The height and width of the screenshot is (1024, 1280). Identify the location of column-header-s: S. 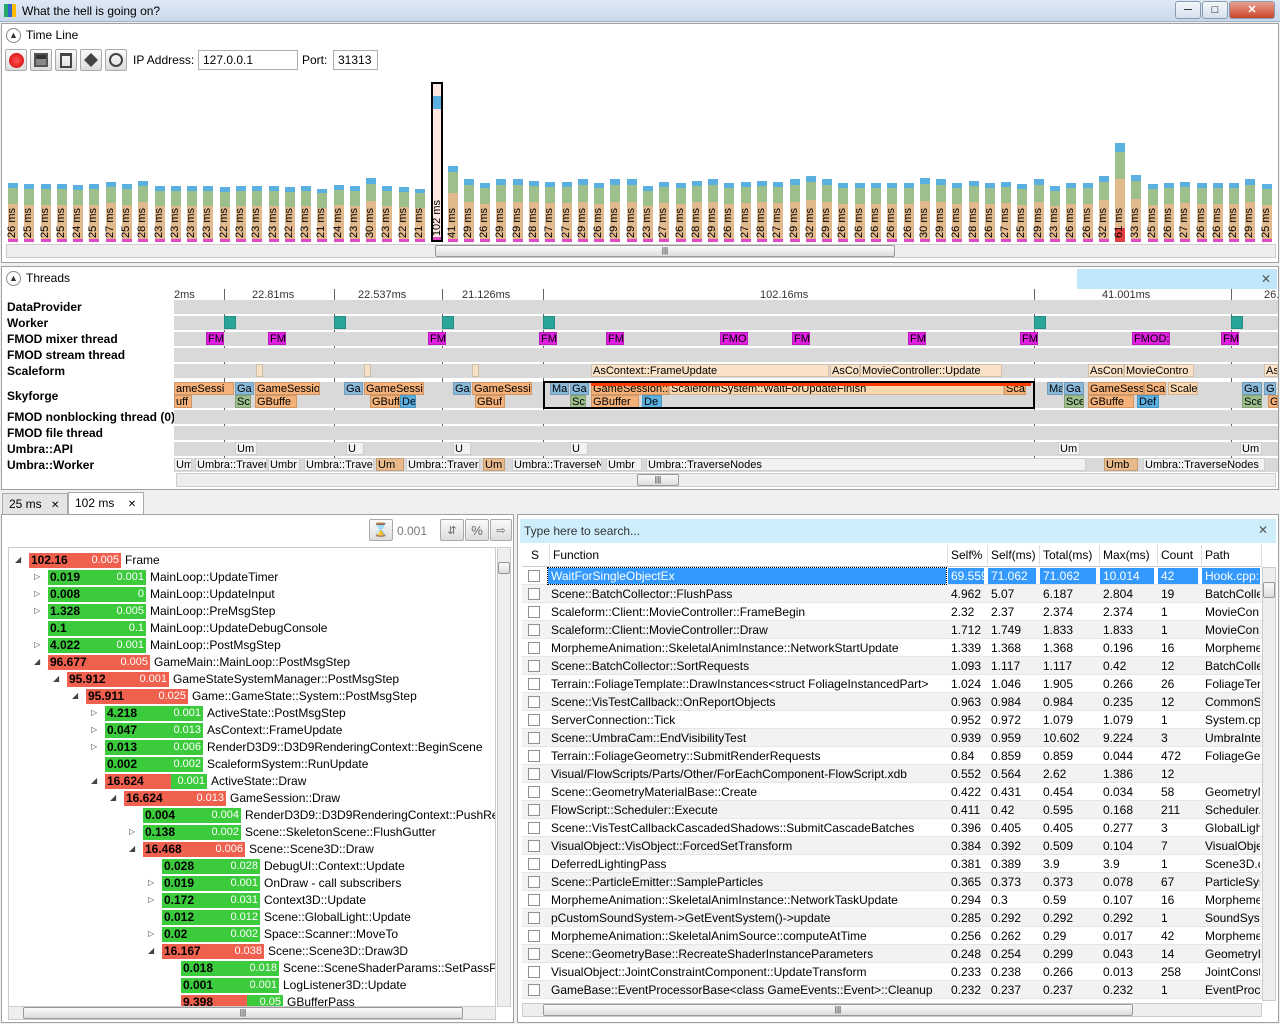
(539, 555).